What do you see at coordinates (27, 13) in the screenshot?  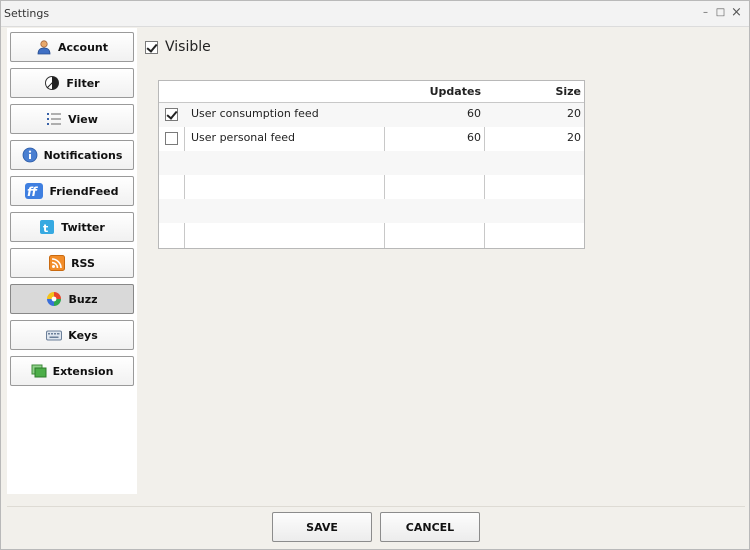 I see `window-title: Settings` at bounding box center [27, 13].